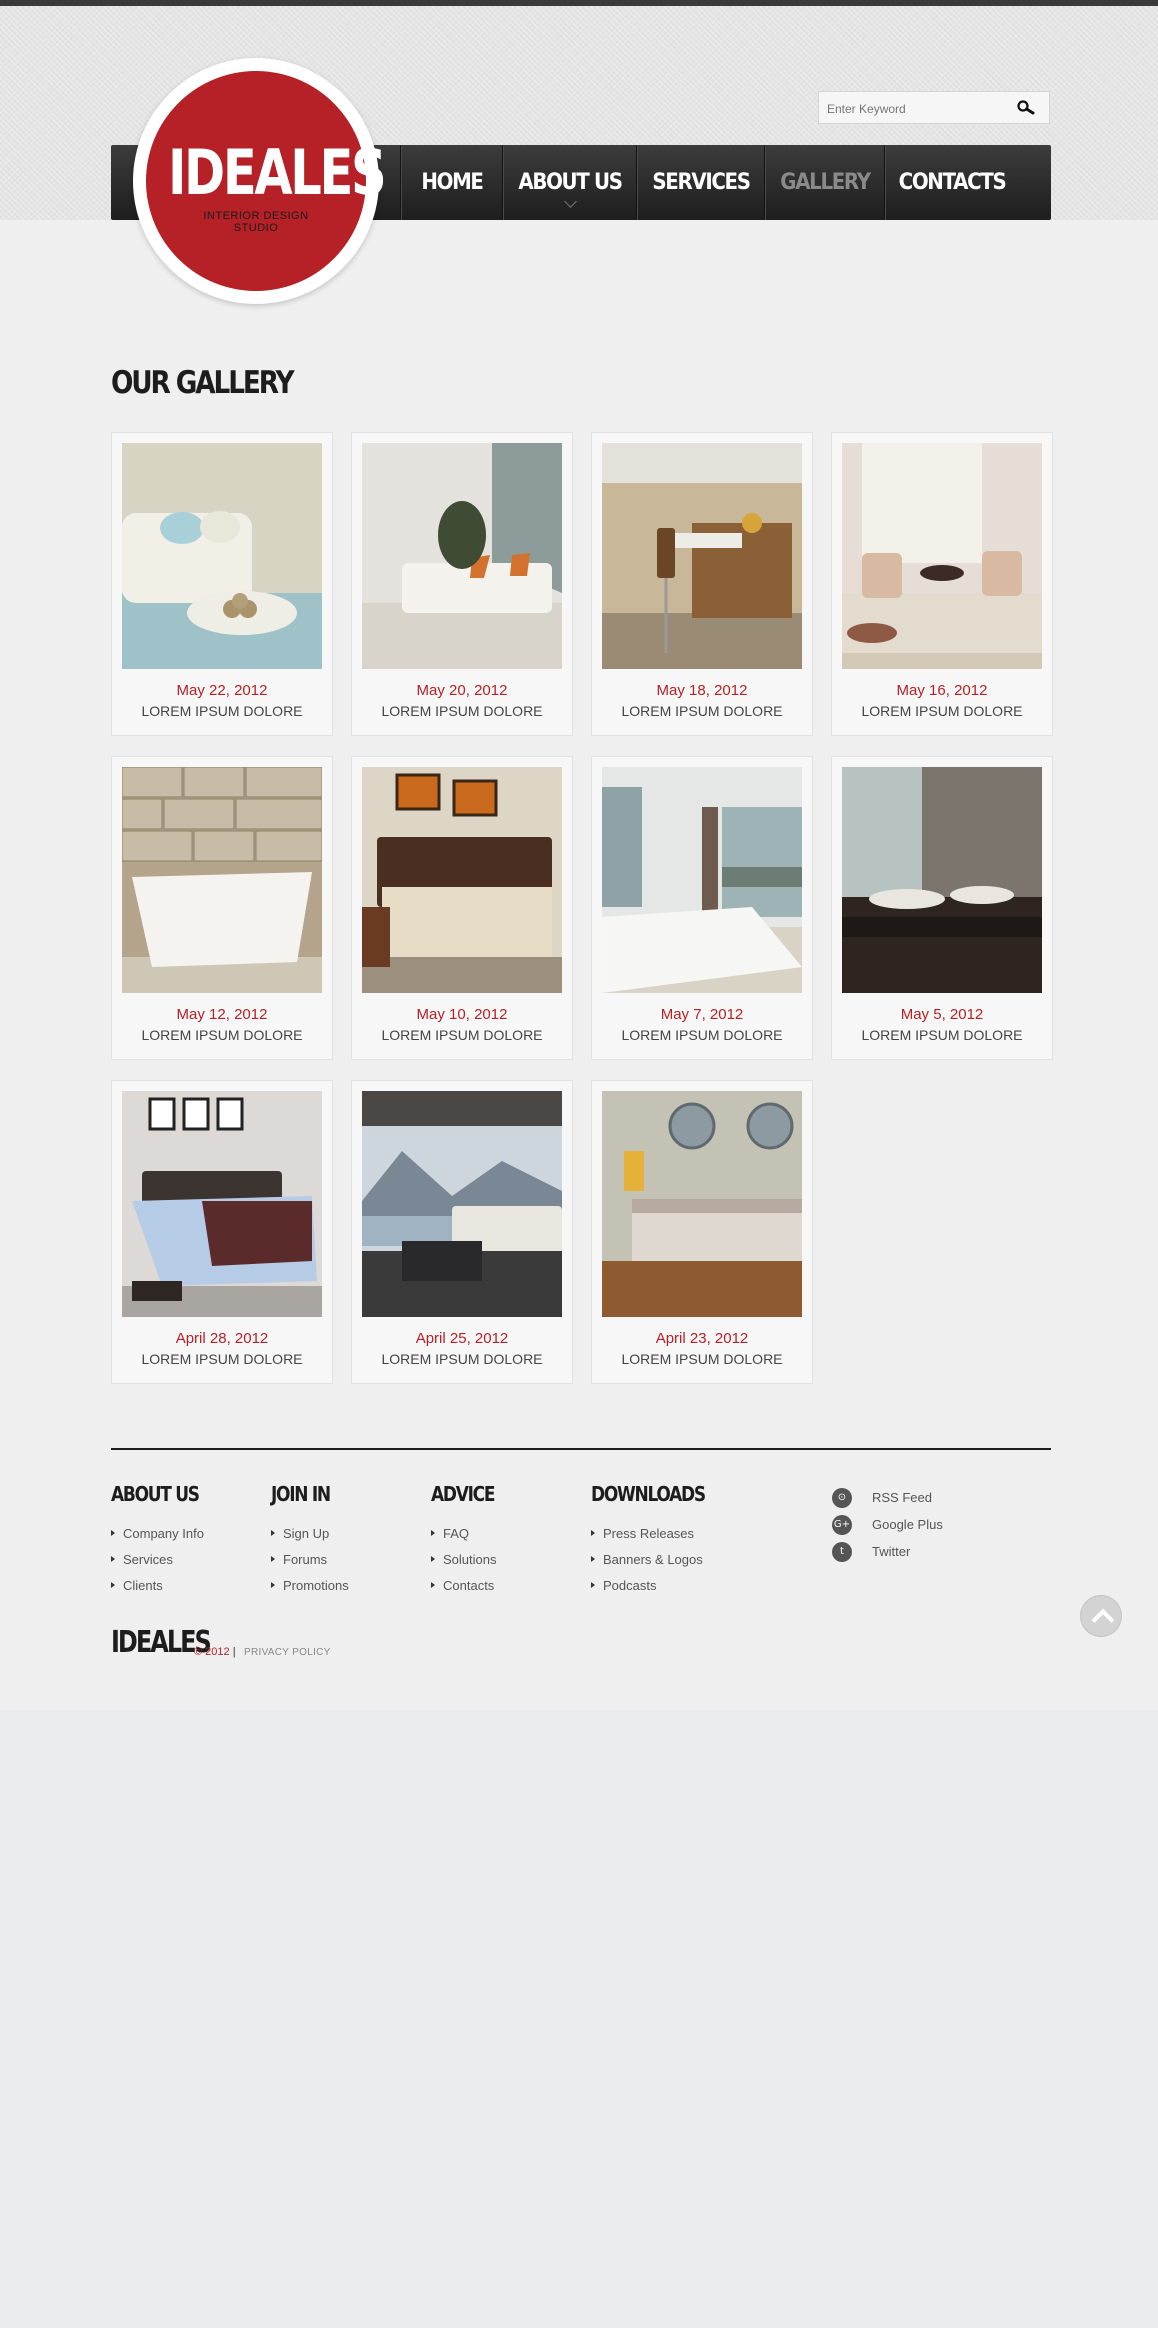 The width and height of the screenshot is (1158, 2328). What do you see at coordinates (287, 1652) in the screenshot?
I see `privacy-policy-link: PRIVACY POLICY` at bounding box center [287, 1652].